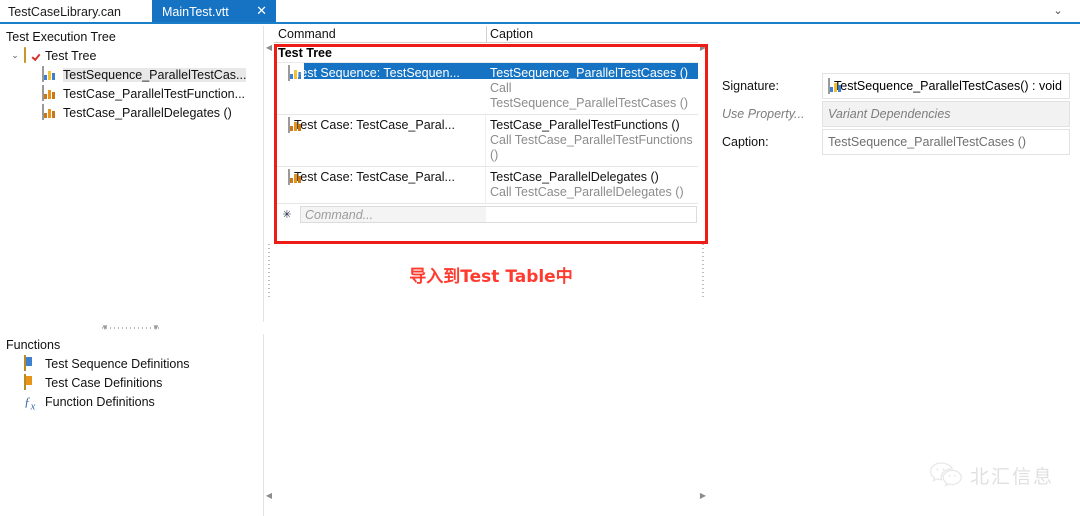  I want to click on splitter-grip, so click(269, 272).